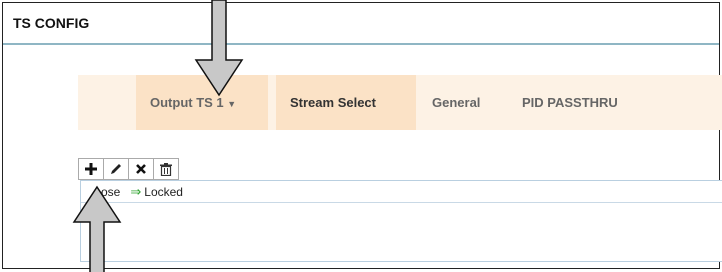 The image size is (722, 272). Describe the element at coordinates (97, 228) in the screenshot. I see `annotation-arrow-up-icon` at that location.